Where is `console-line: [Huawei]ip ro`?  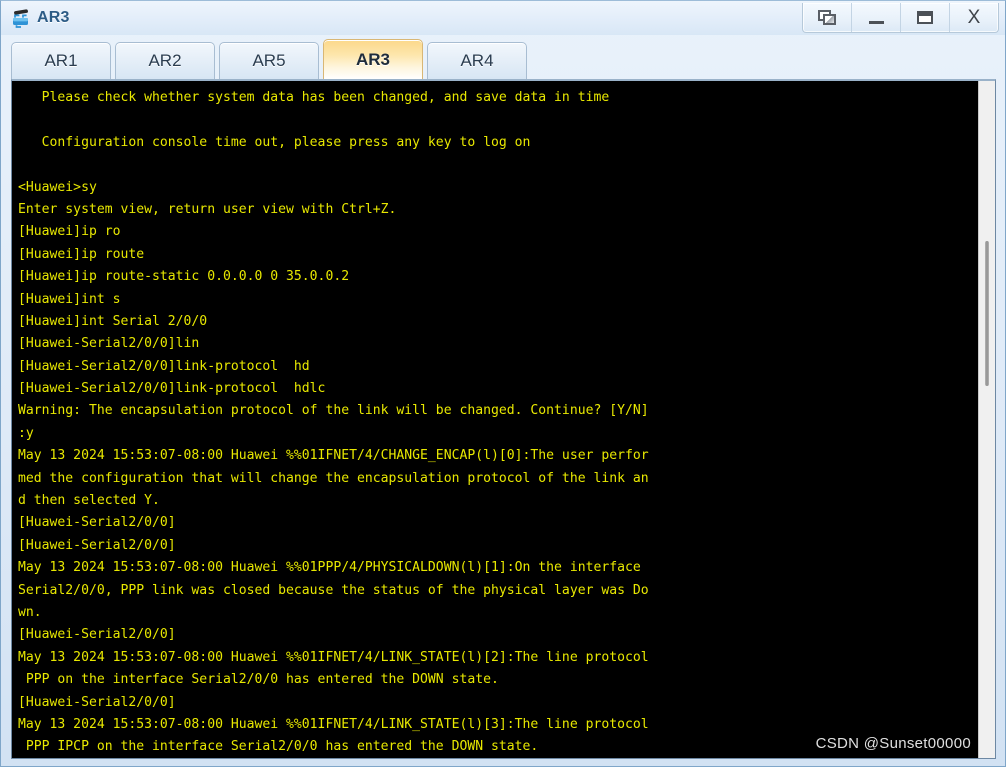 console-line: [Huawei]ip ro is located at coordinates (69, 232).